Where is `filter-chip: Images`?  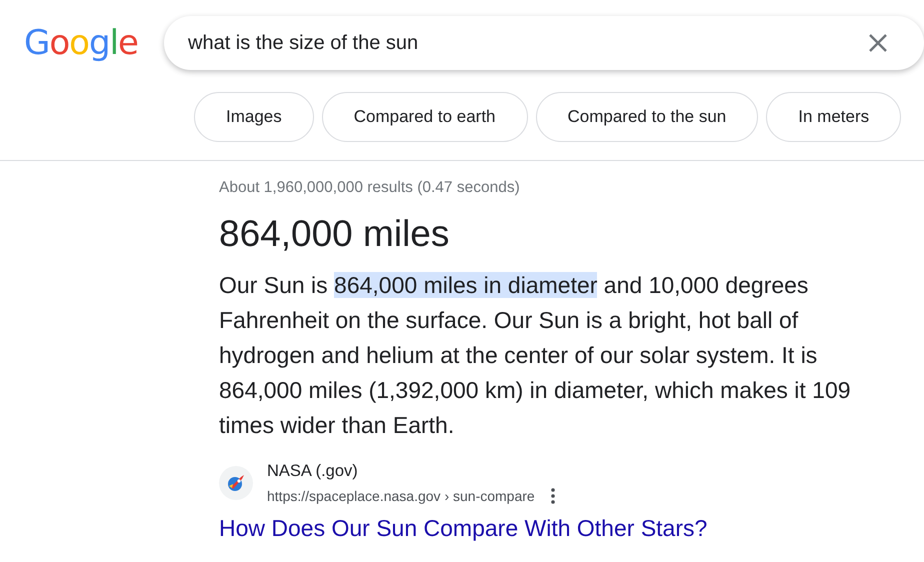
filter-chip: Images is located at coordinates (254, 117).